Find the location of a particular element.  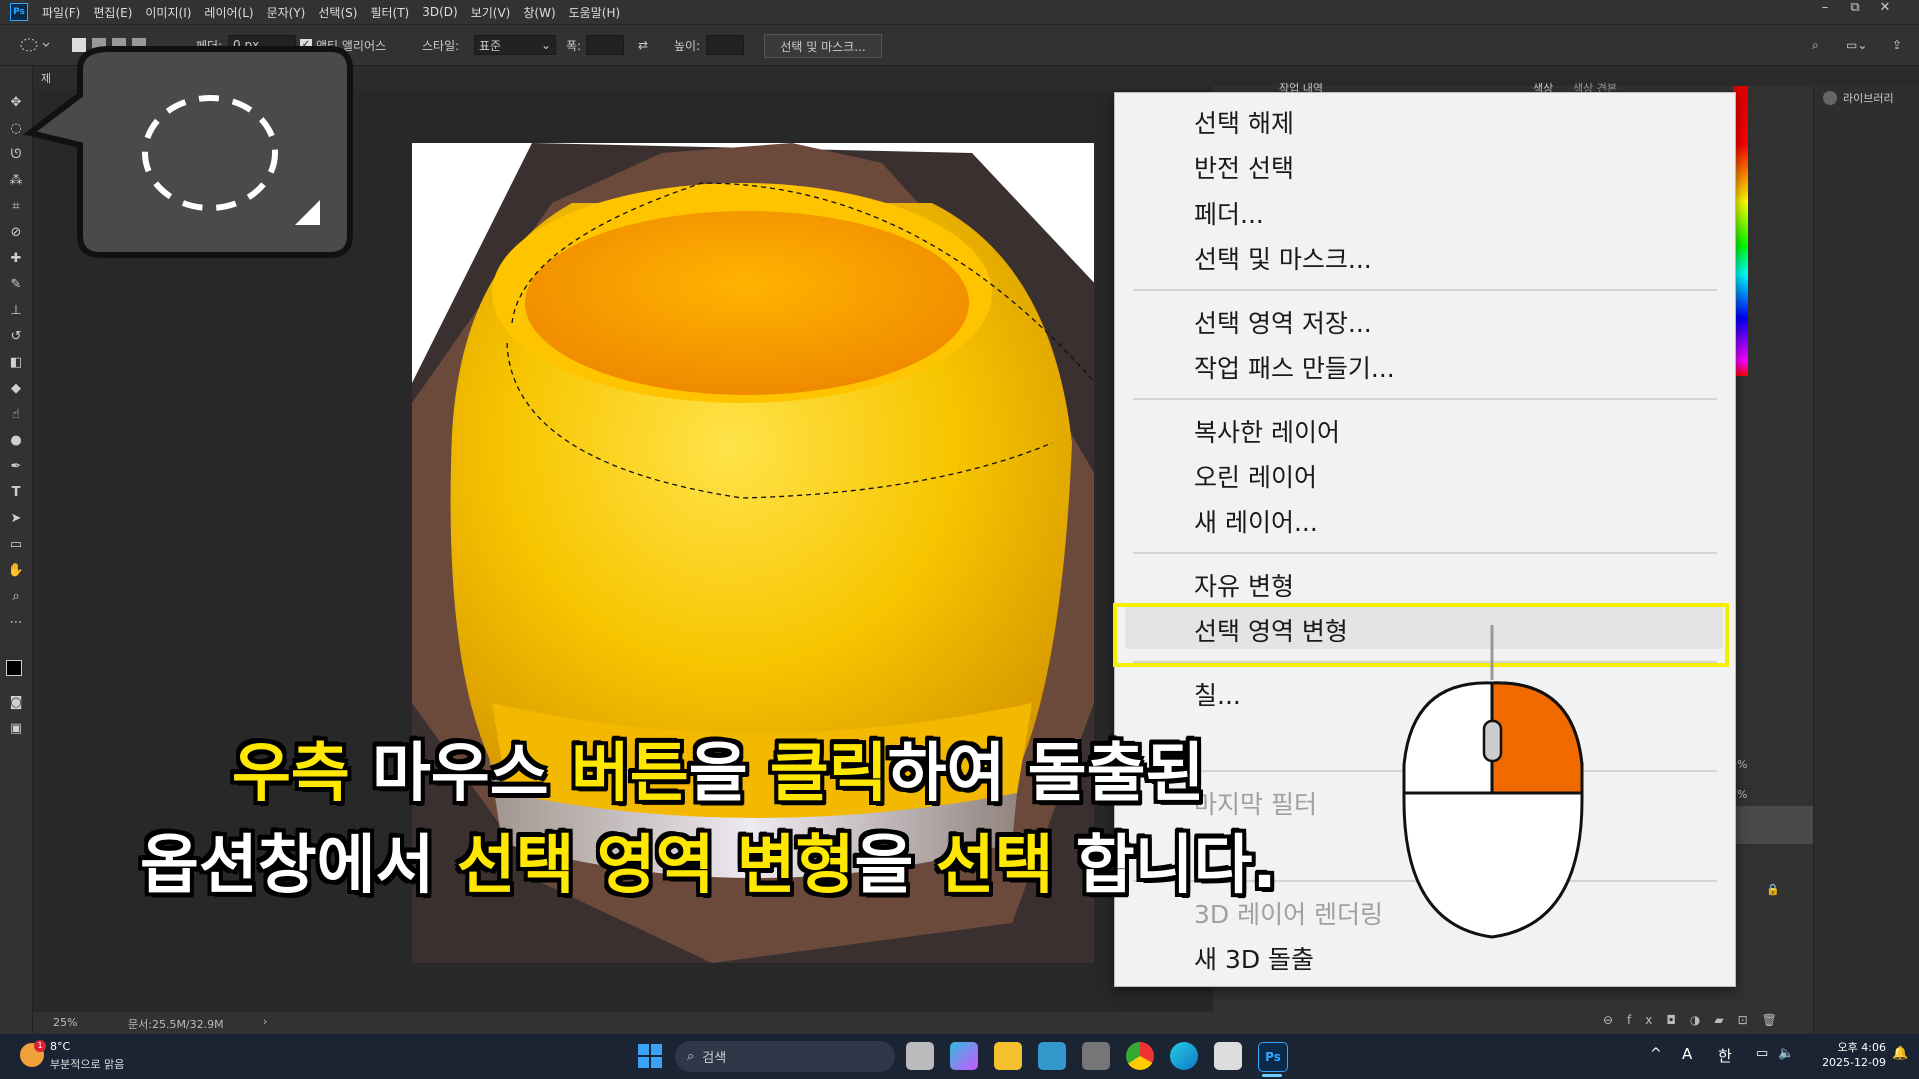

menu-type: 문자(Y) is located at coordinates (286, 12).